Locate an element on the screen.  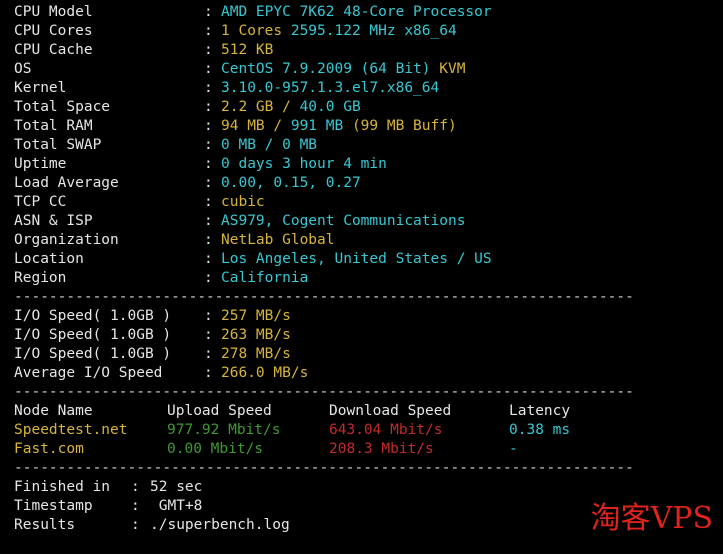
sysinfo-key: CPU Cache is located at coordinates (53, 50).